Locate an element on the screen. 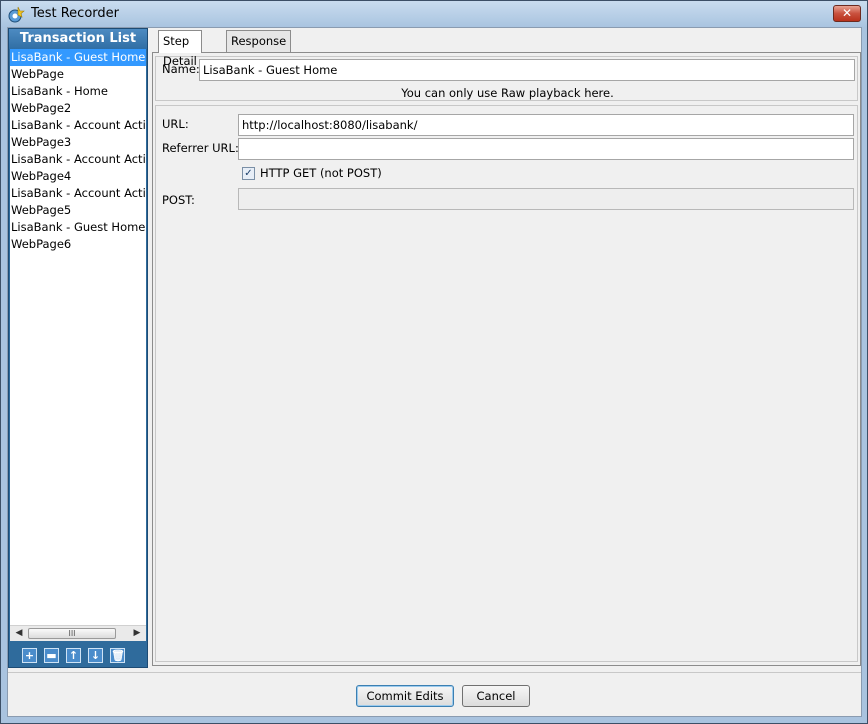 The width and height of the screenshot is (868, 724). http-get-checkbox: ✓ is located at coordinates (248, 173).